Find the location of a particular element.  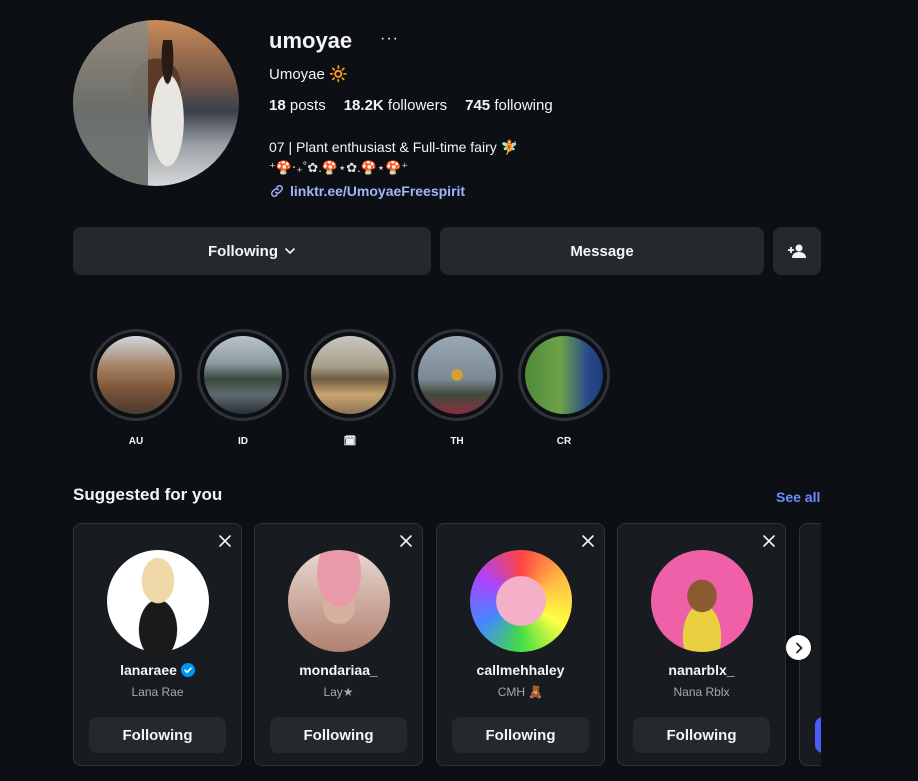

profile-stats: 18 posts 18.2K followers 745 following is located at coordinates (411, 105).